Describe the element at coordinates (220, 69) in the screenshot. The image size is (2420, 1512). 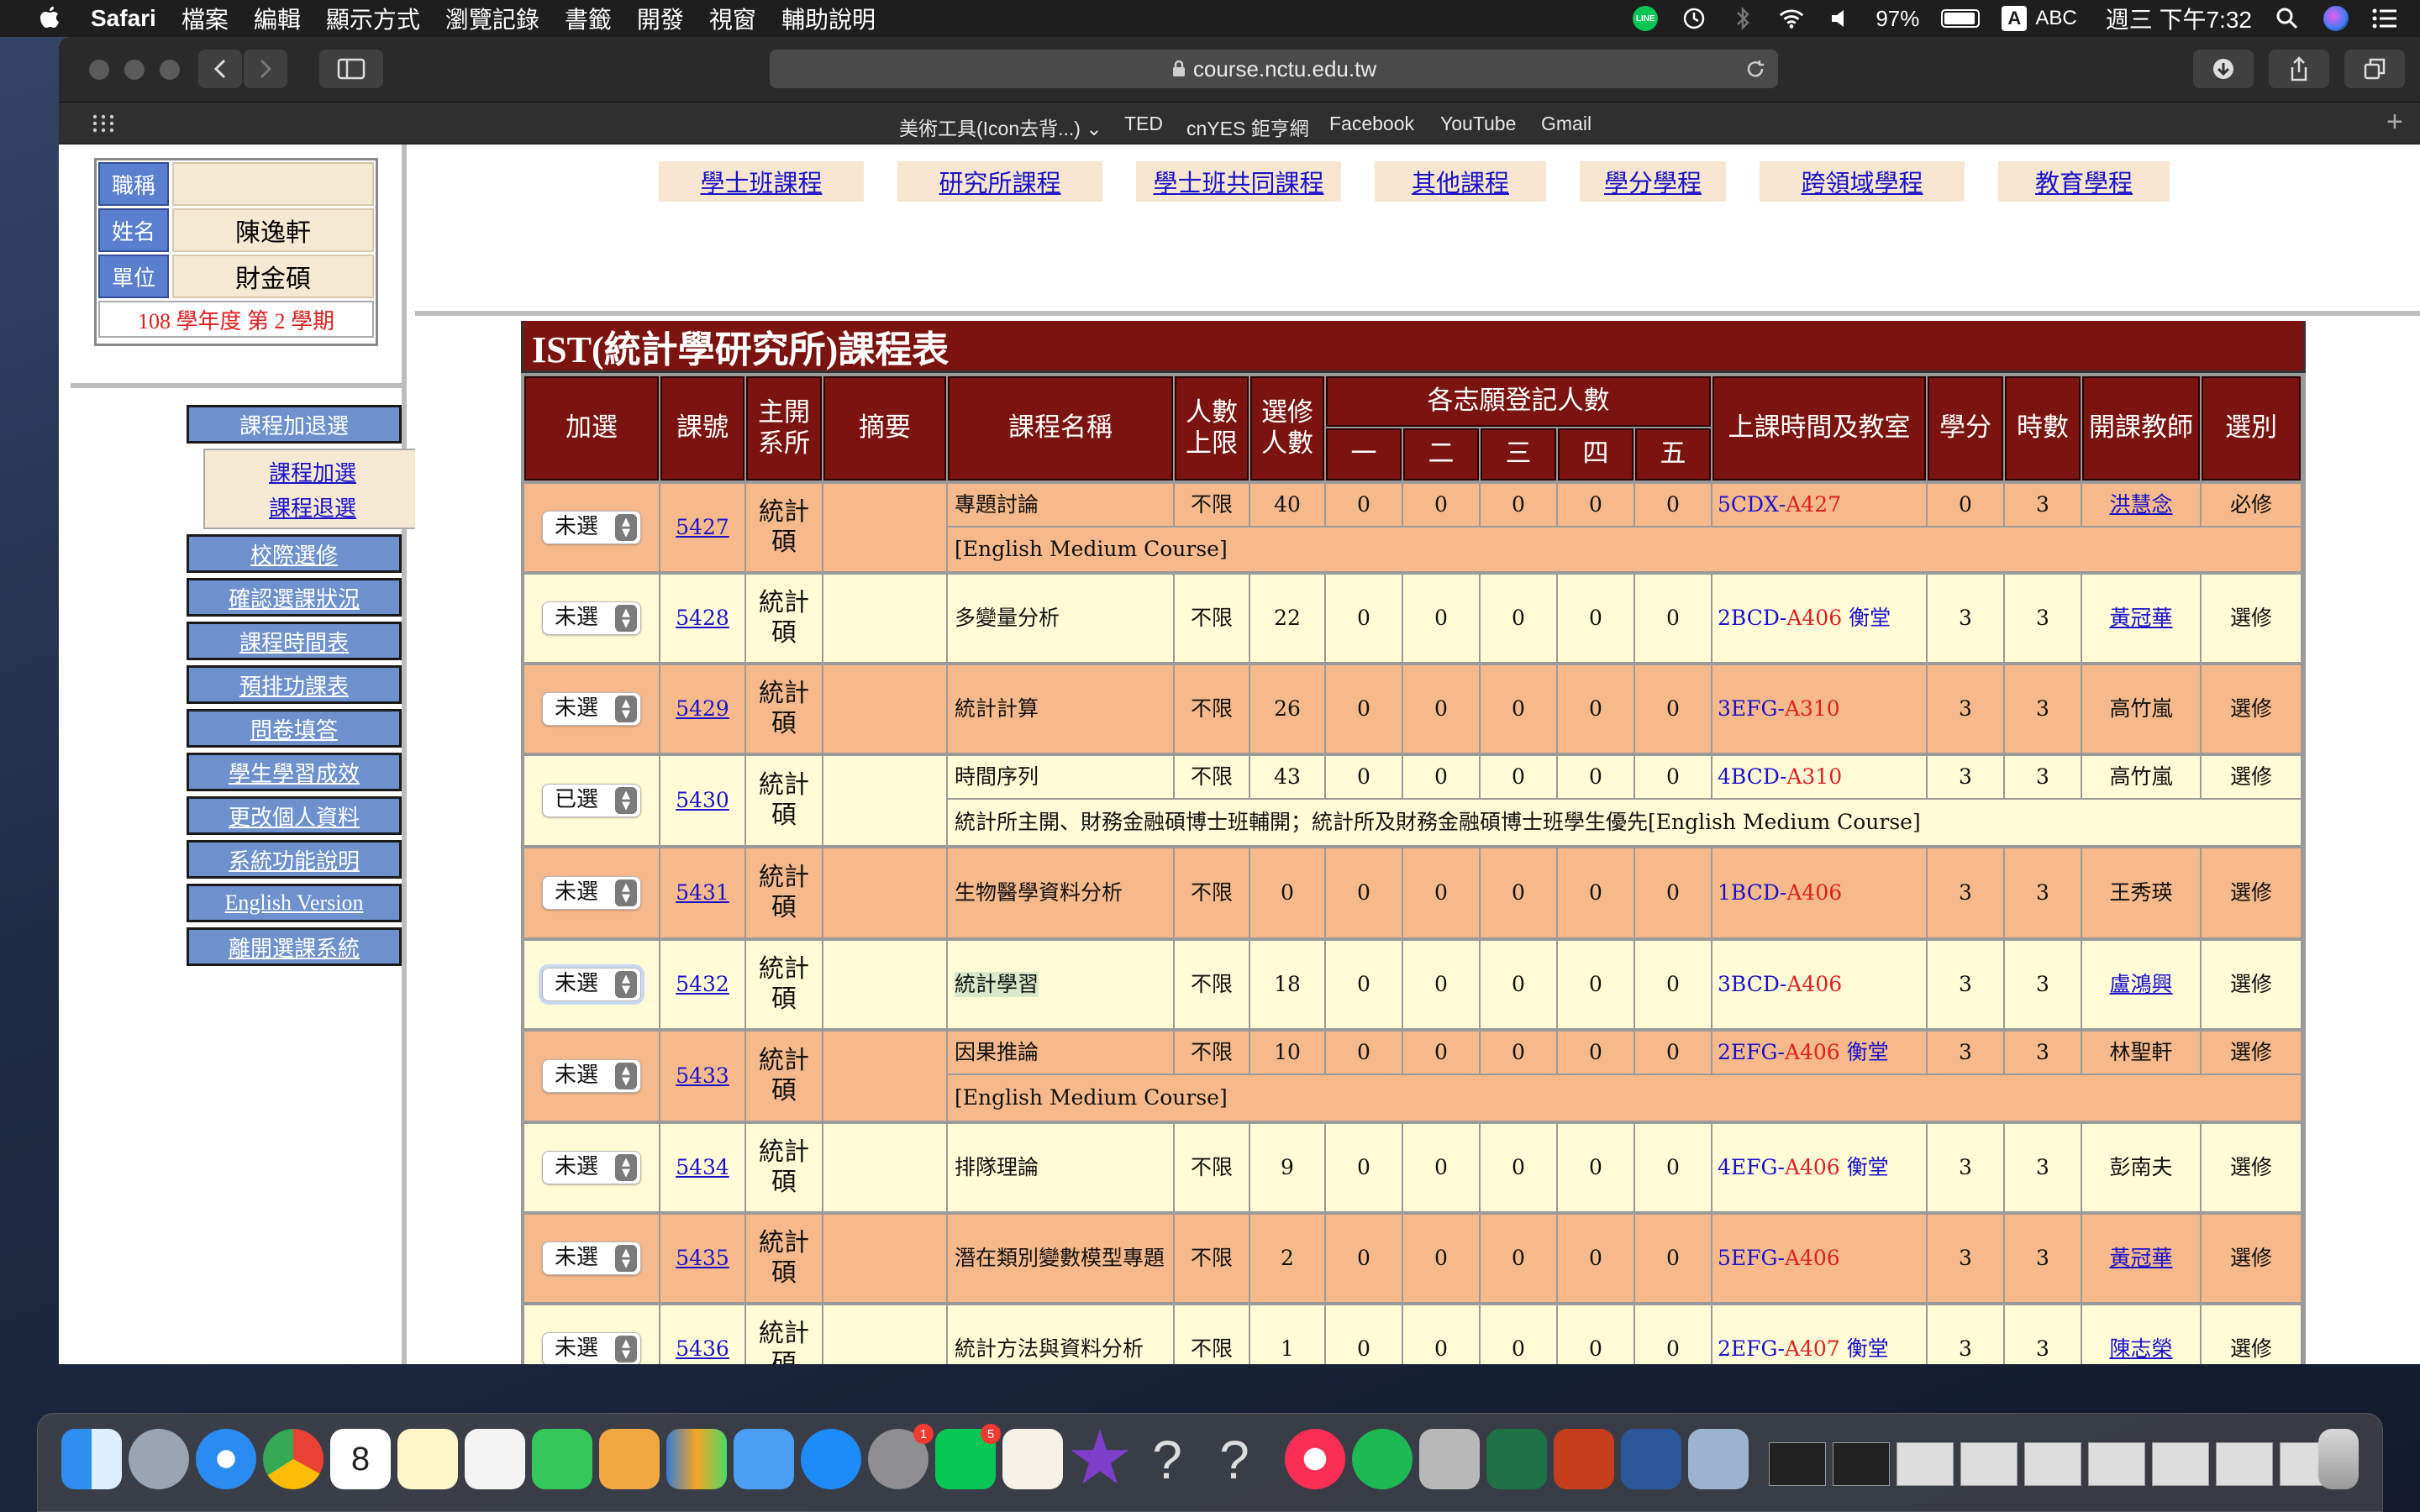
I see `back-button` at that location.